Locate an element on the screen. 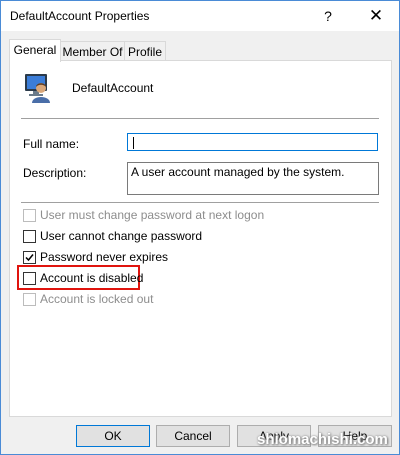 The image size is (400, 455). must-change-password-checkbox is located at coordinates (29, 215).